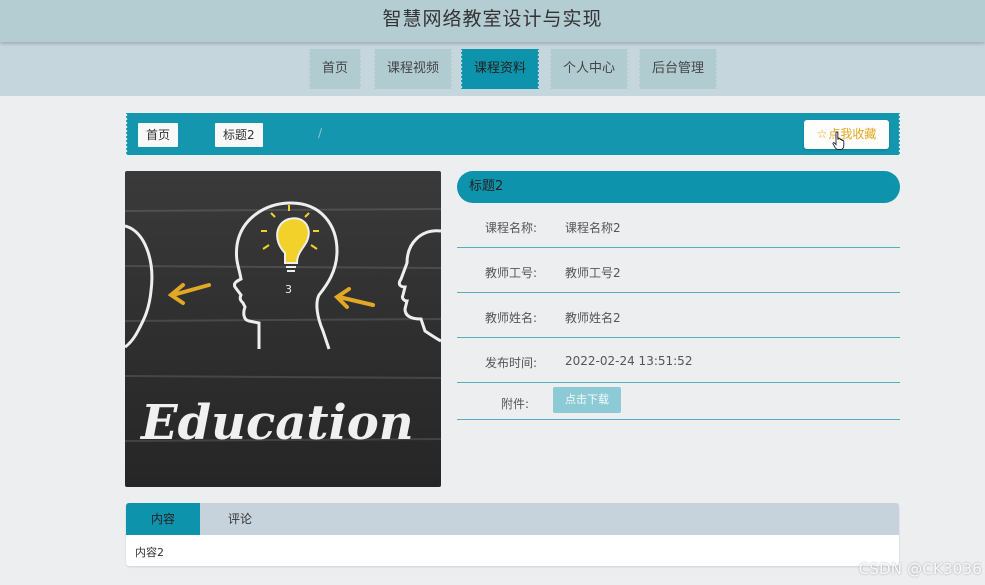 Image resolution: width=985 pixels, height=585 pixels. What do you see at coordinates (678, 187) in the screenshot?
I see `detail-title: 标题2` at bounding box center [678, 187].